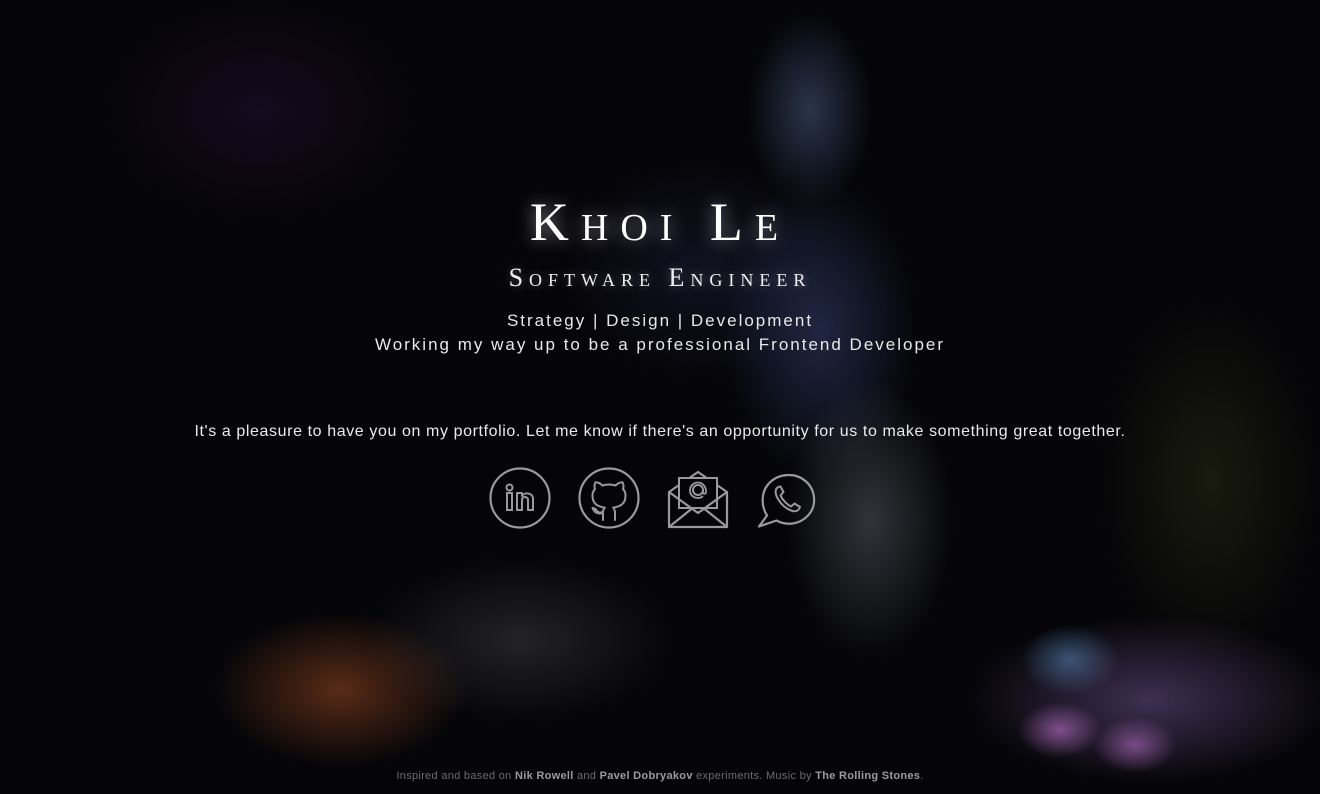 This screenshot has height=794, width=1320. I want to click on github-icon, so click(609, 498).